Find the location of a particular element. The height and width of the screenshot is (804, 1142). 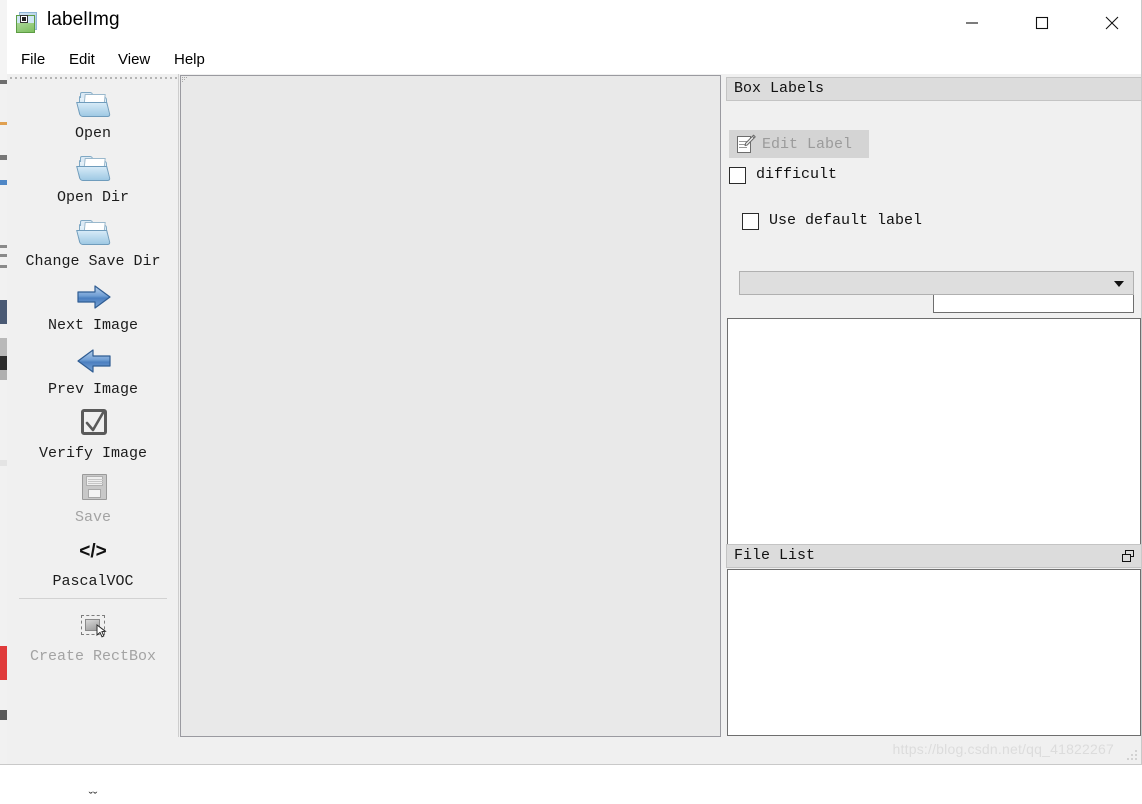

code-tags-icon: </> is located at coordinates (93, 551).